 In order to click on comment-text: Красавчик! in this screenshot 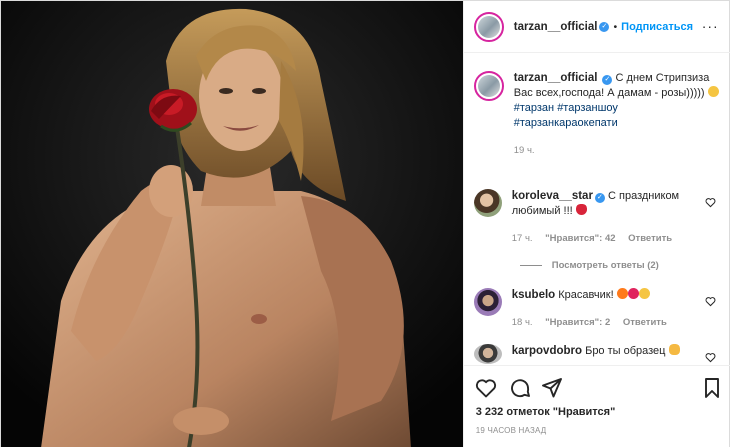, I will do `click(586, 295)`.